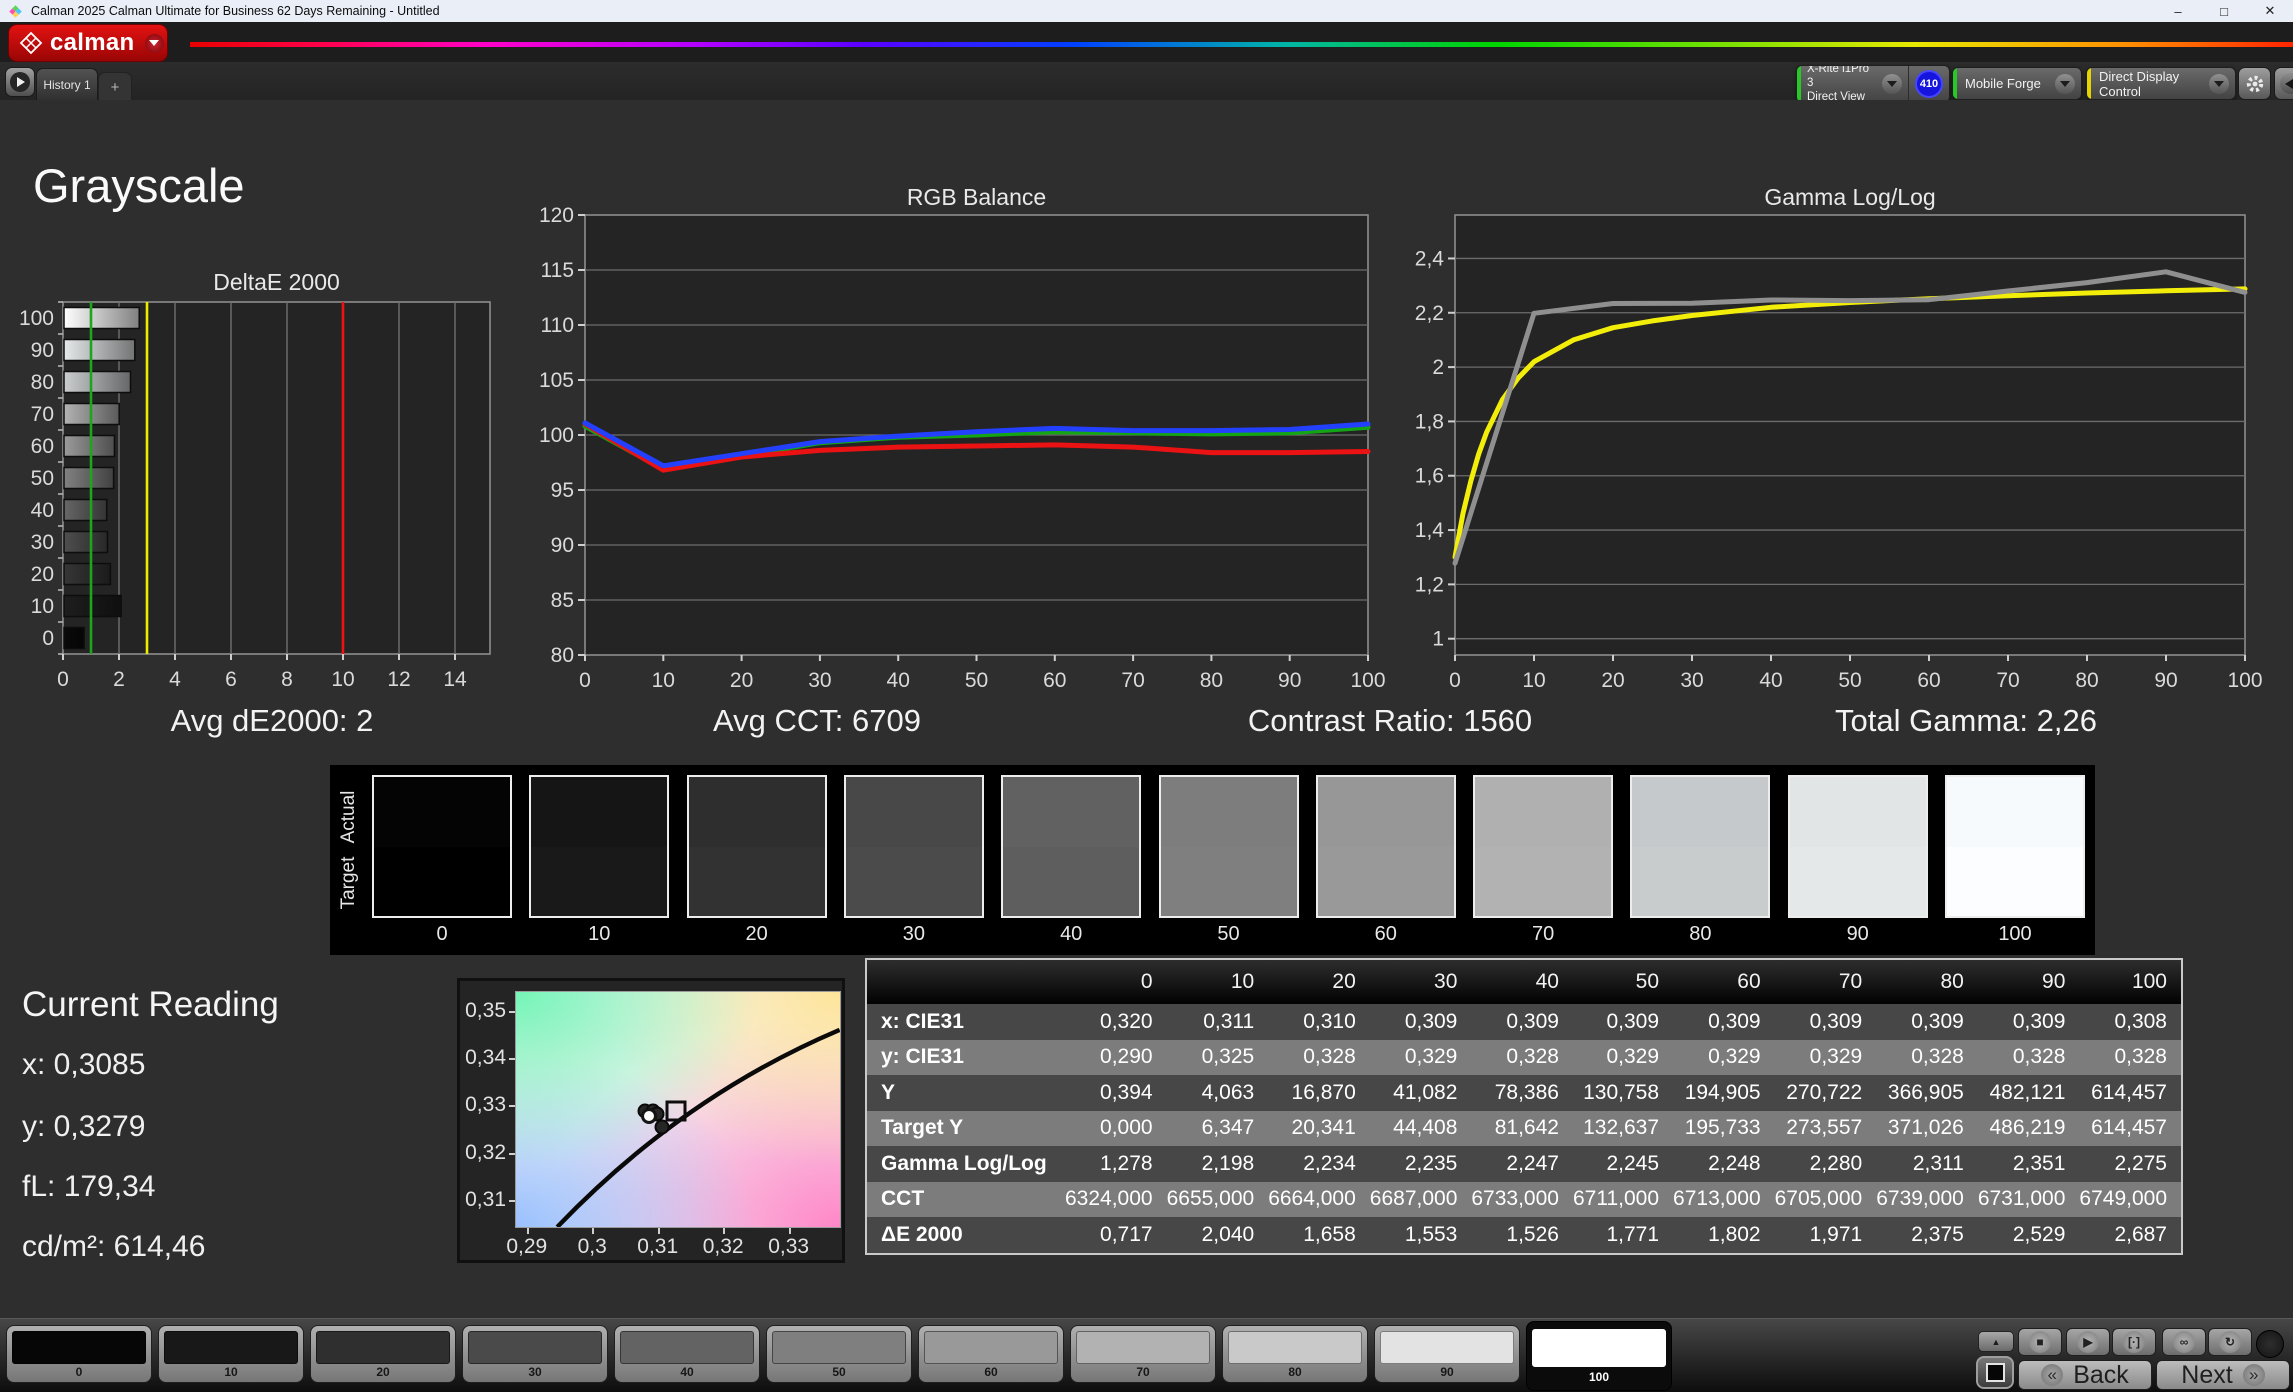 Image resolution: width=2293 pixels, height=1392 pixels. I want to click on table-cell: 0,309, so click(1724, 1022).